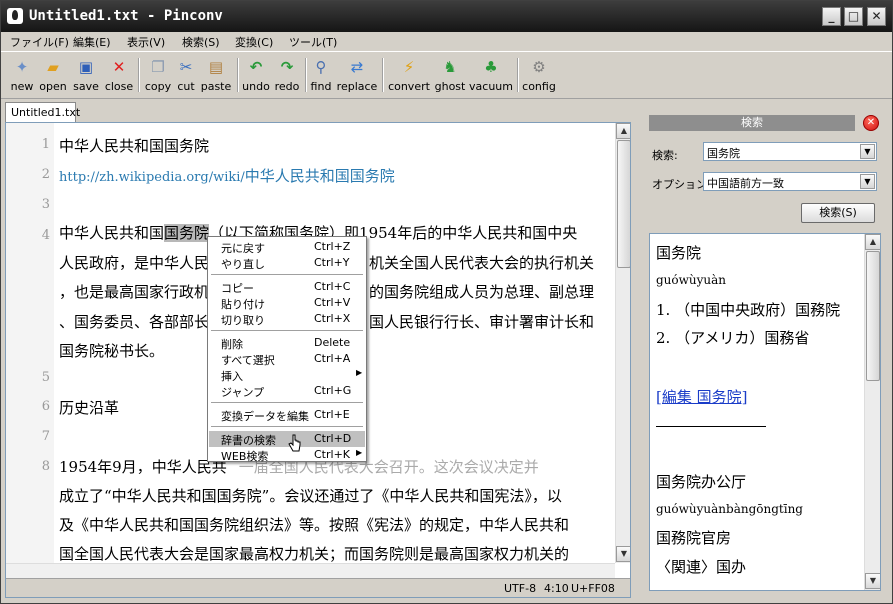  I want to click on window-title: Untitled1.txt - Pinconv, so click(126, 16).